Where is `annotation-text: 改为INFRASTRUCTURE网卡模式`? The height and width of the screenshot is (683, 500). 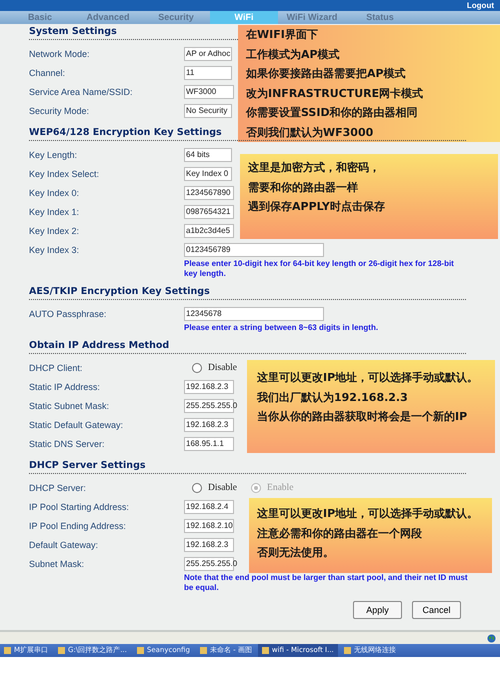
annotation-text: 改为INFRASTRUCTURE网卡模式 is located at coordinates (335, 94).